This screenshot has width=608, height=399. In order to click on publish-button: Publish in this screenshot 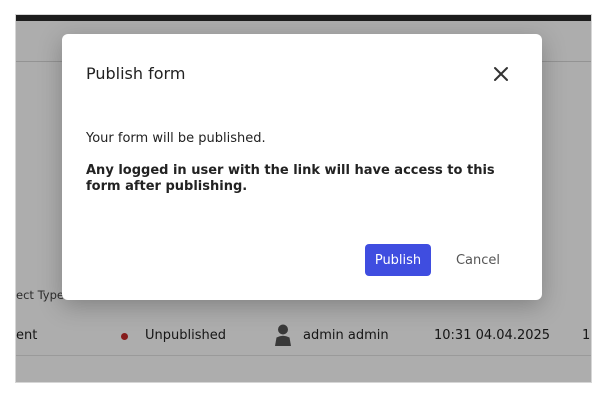, I will do `click(398, 260)`.